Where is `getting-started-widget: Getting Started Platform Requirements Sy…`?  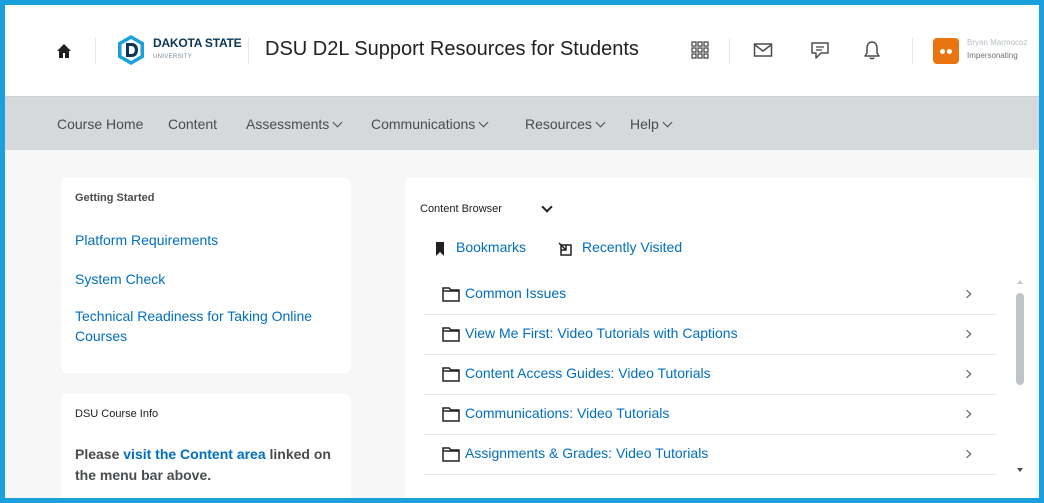 getting-started-widget: Getting Started Platform Requirements Sy… is located at coordinates (206, 275).